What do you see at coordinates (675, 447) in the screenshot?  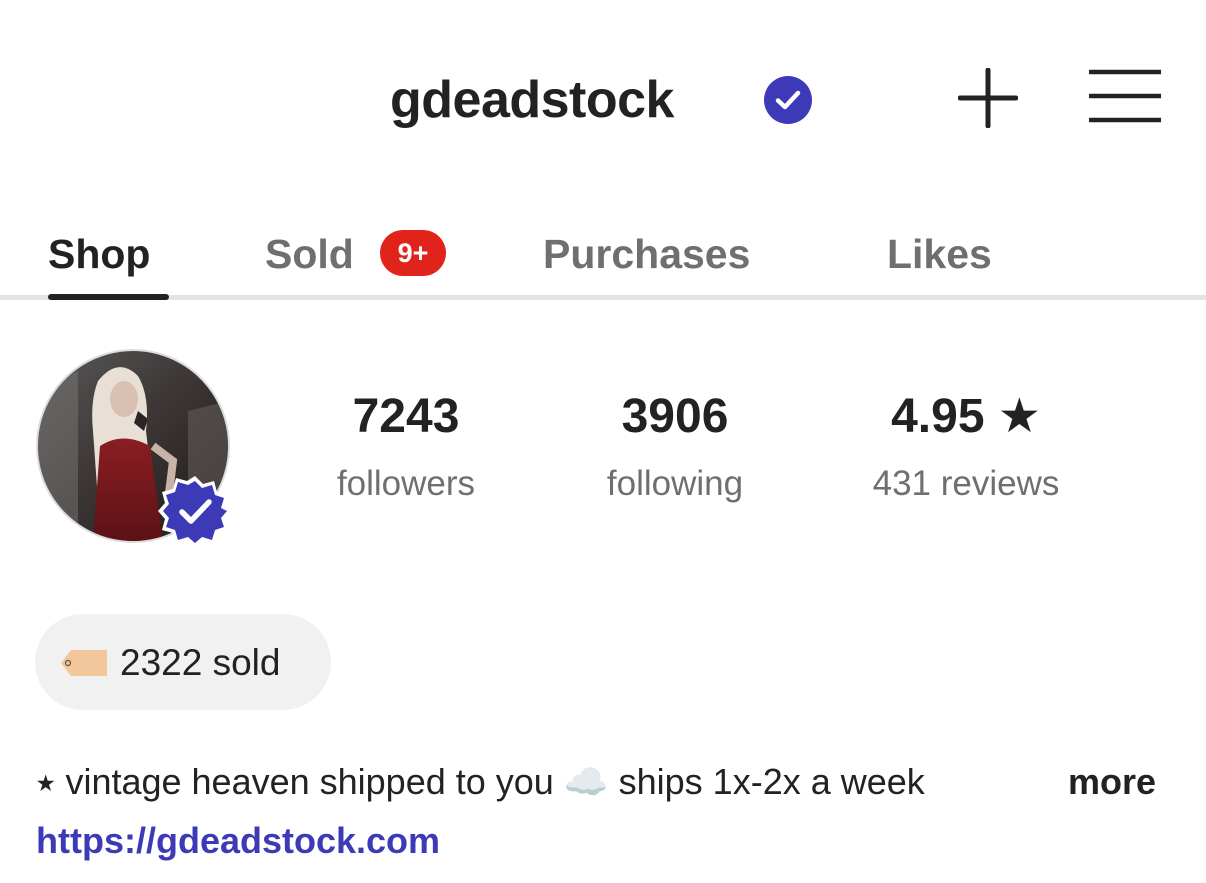 I see `stat-following: 3906 following` at bounding box center [675, 447].